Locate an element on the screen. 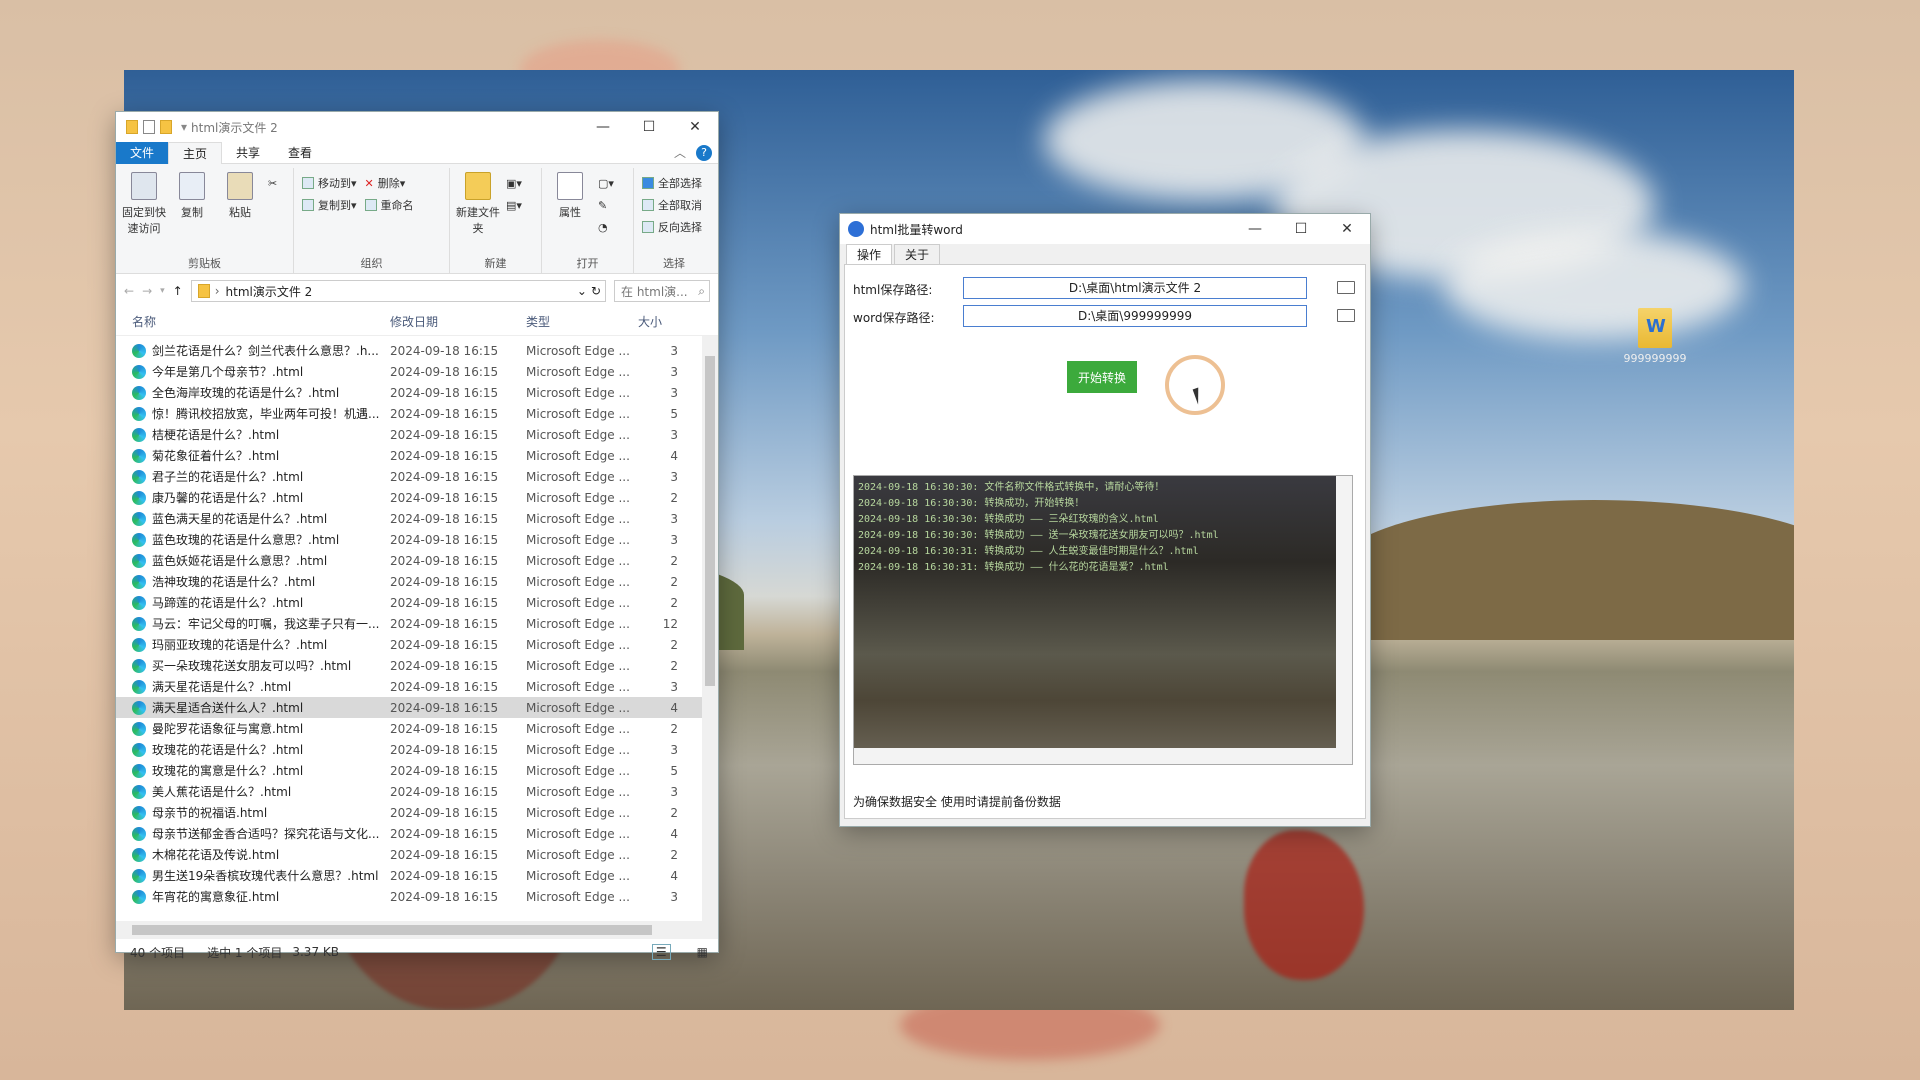 The image size is (1920, 1080). select-none-button: 全部取消 is located at coordinates (672, 205).